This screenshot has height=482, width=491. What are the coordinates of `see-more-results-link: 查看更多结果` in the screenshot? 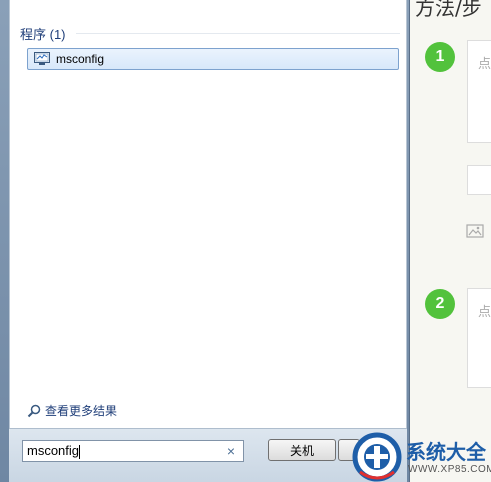 It's located at (72, 410).